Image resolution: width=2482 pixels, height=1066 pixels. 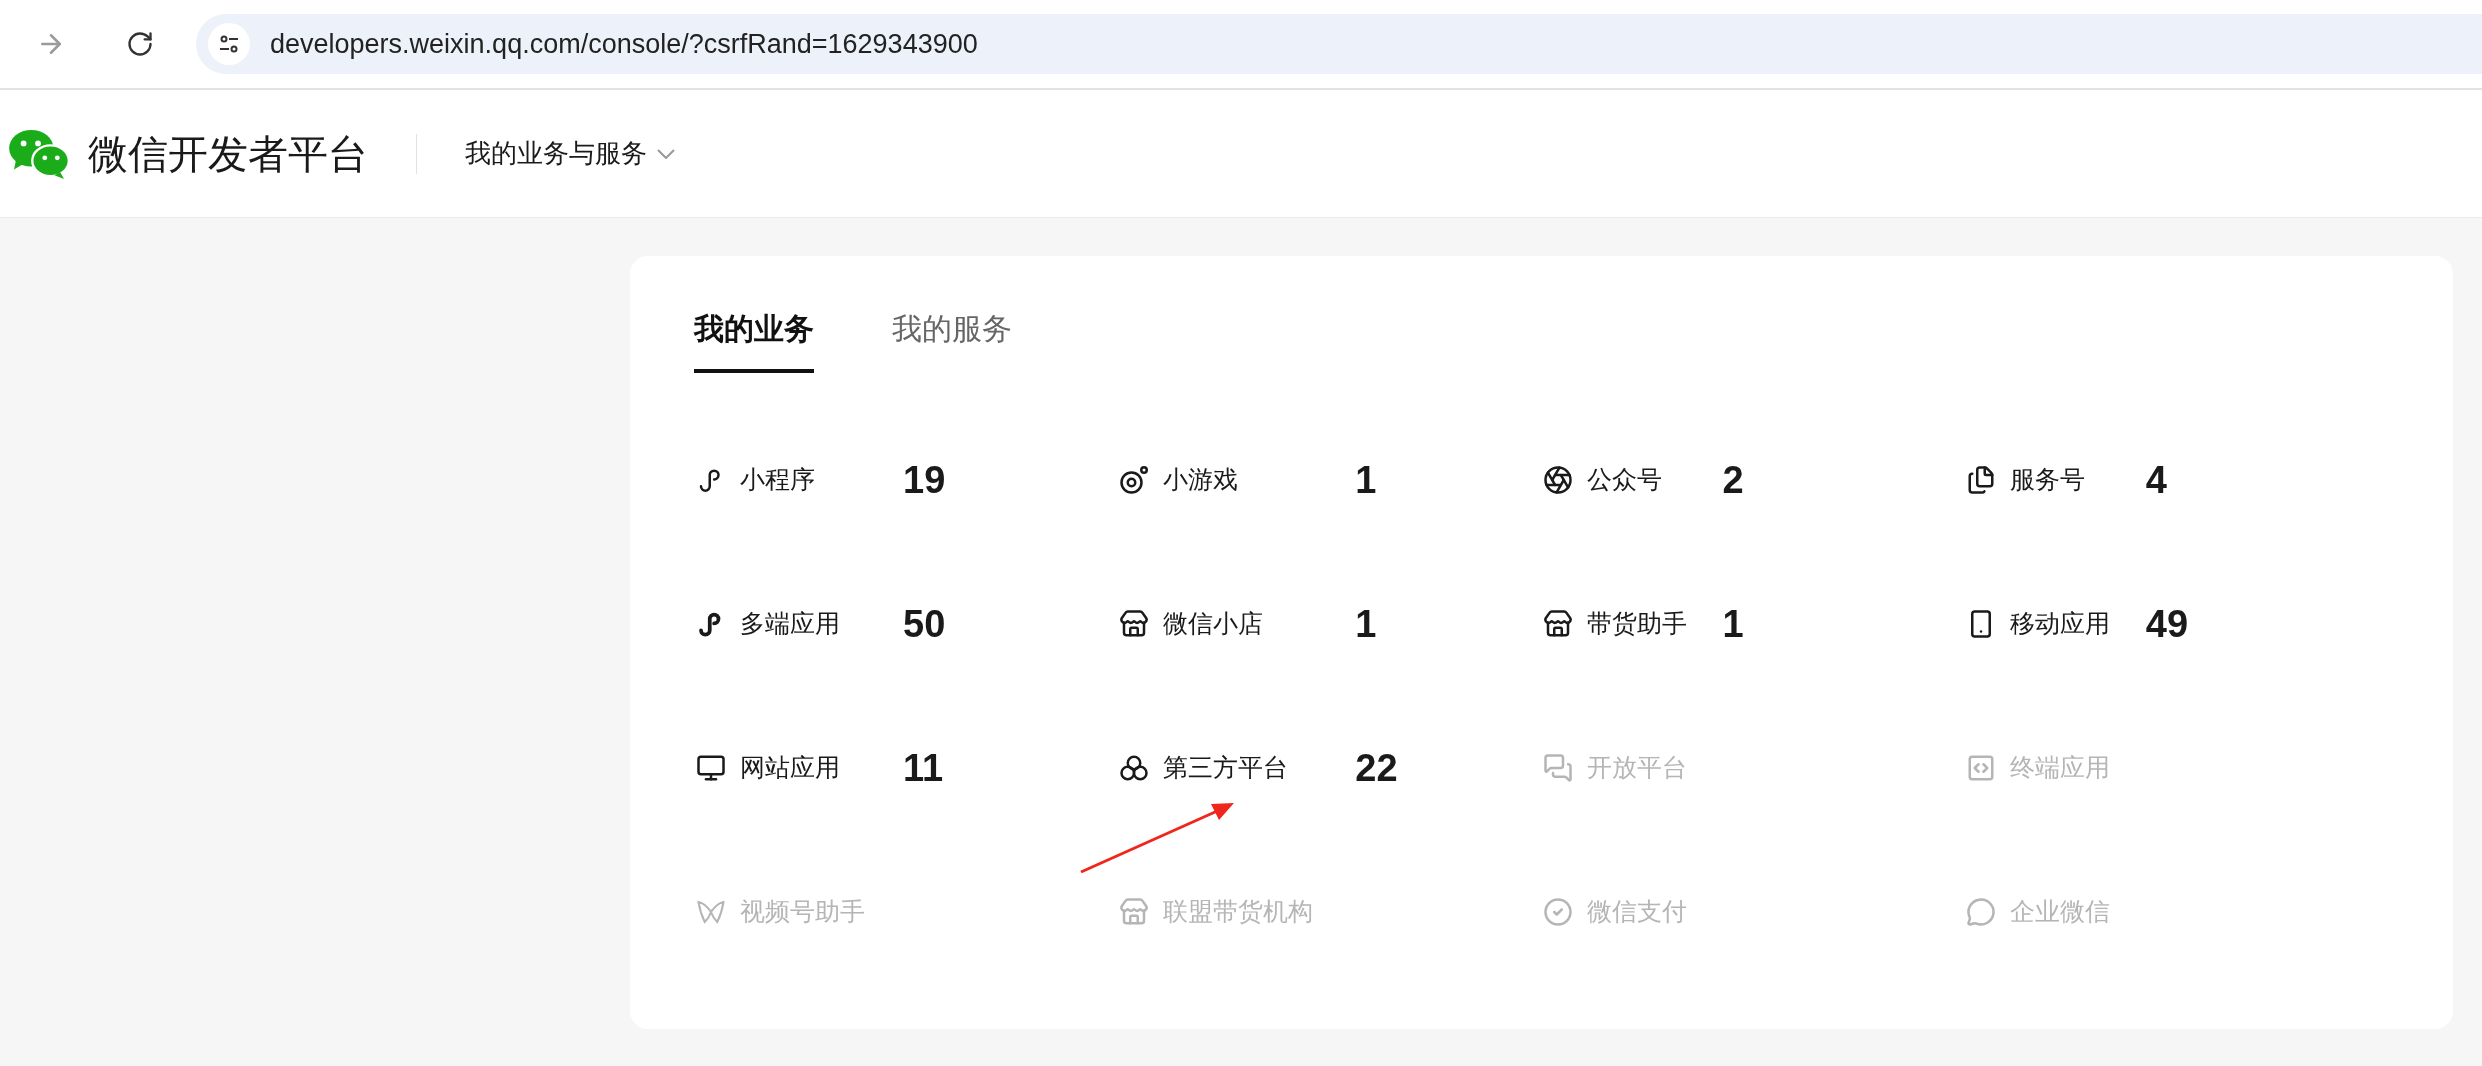 I want to click on site-settings-icon, so click(x=229, y=44).